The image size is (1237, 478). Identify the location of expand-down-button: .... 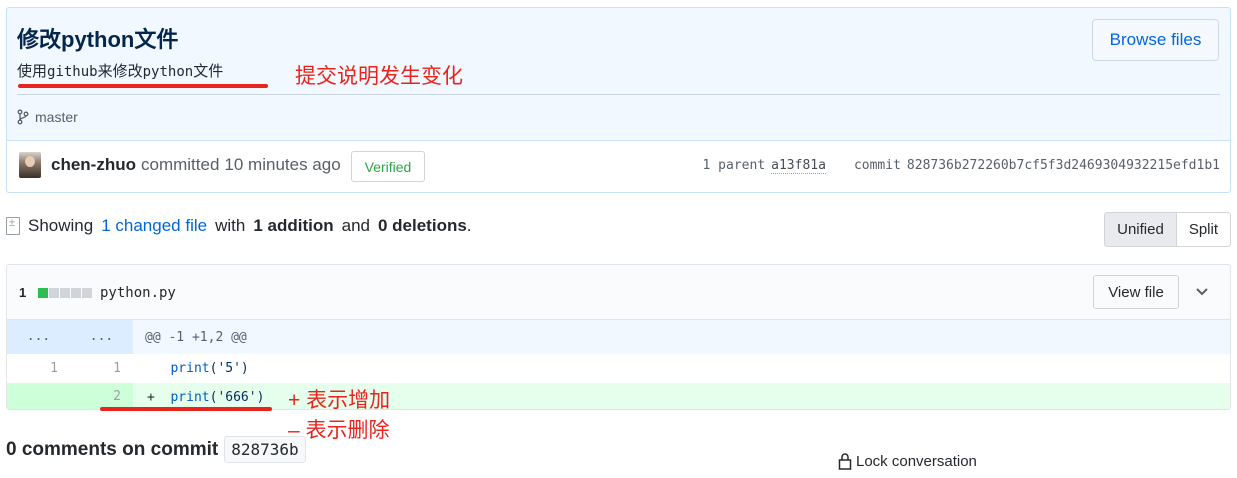
(101, 337).